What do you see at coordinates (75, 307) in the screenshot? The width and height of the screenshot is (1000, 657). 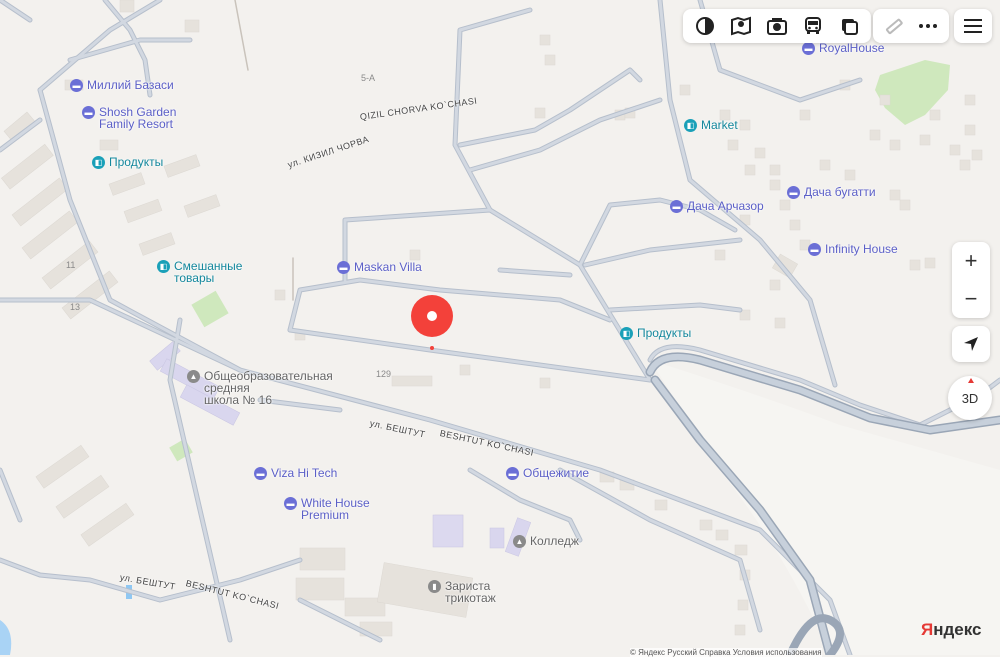 I see `house-number: 13` at bounding box center [75, 307].